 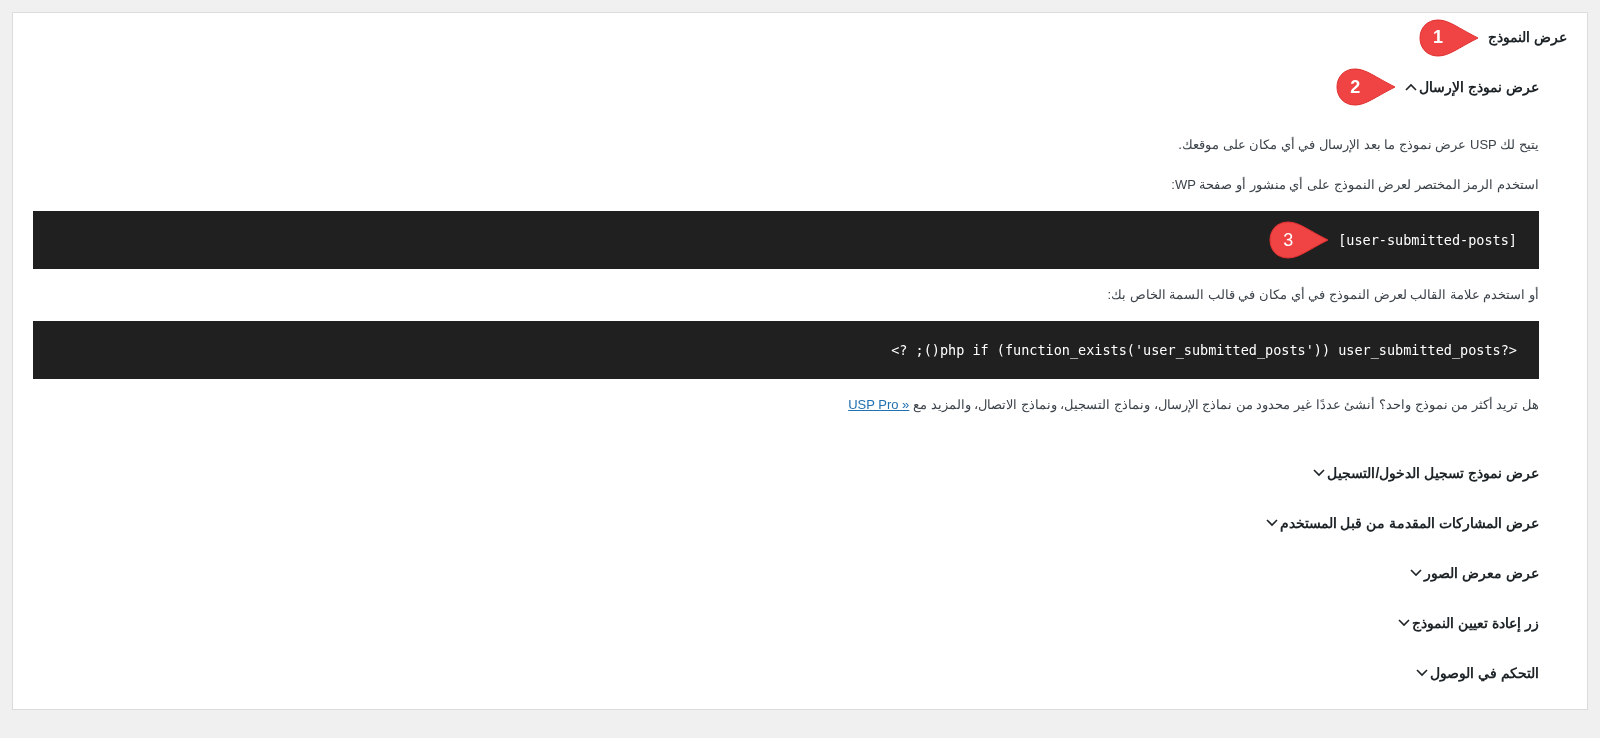 What do you see at coordinates (1477, 673) in the screenshot?
I see `section-toggle: التحكم في الوصول` at bounding box center [1477, 673].